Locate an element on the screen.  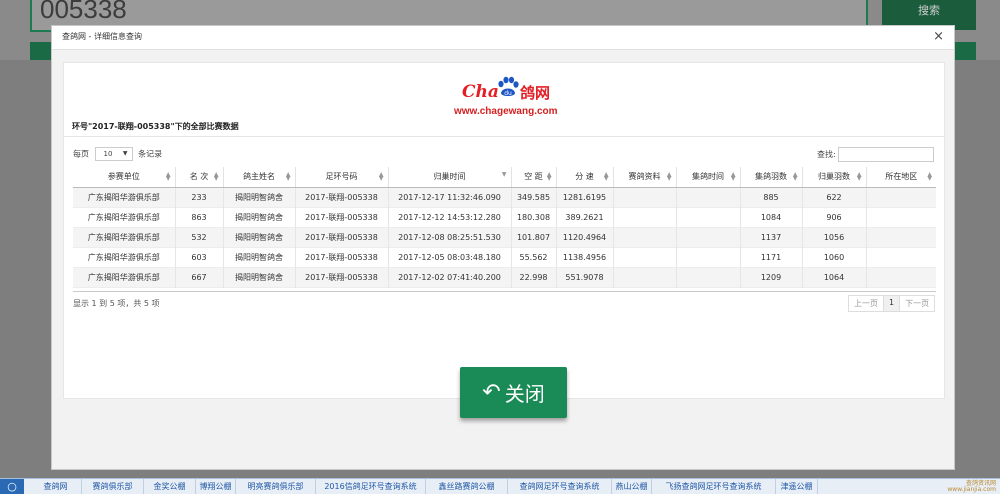
column-header: 集鸽时间 ▲ ▼ is located at coordinates (708, 177).